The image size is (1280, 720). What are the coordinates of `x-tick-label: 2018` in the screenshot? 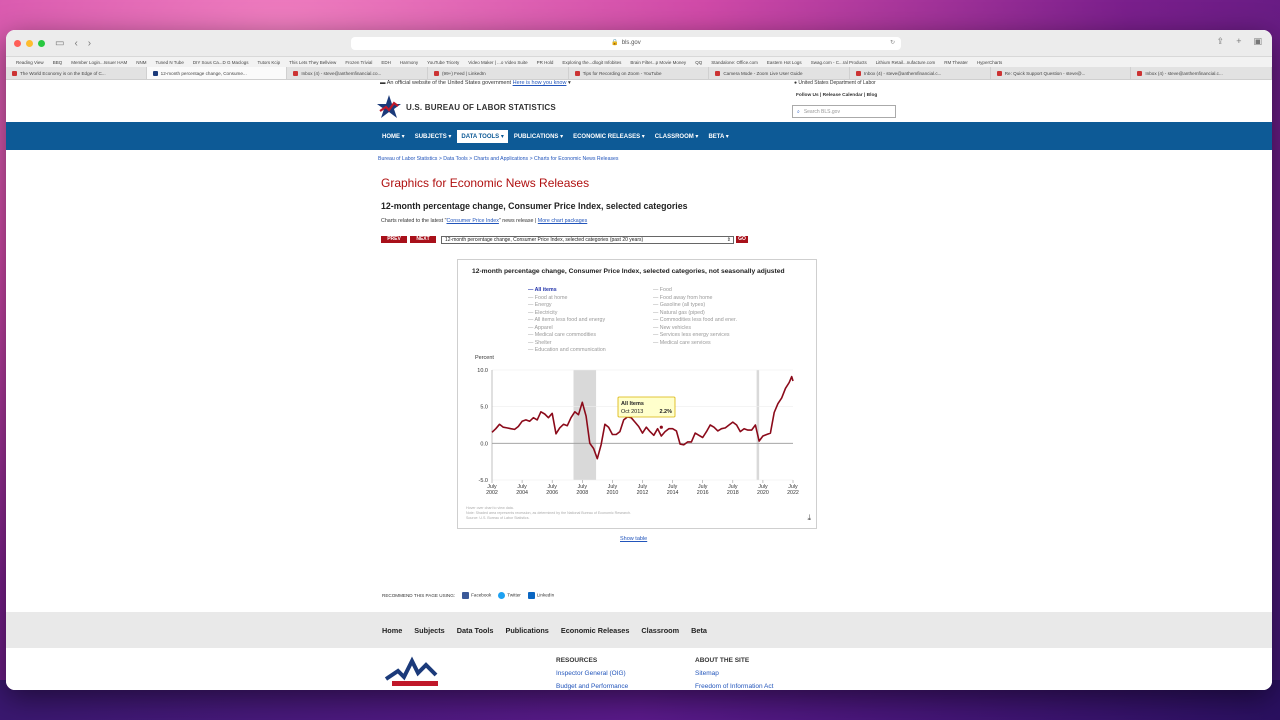 It's located at (733, 493).